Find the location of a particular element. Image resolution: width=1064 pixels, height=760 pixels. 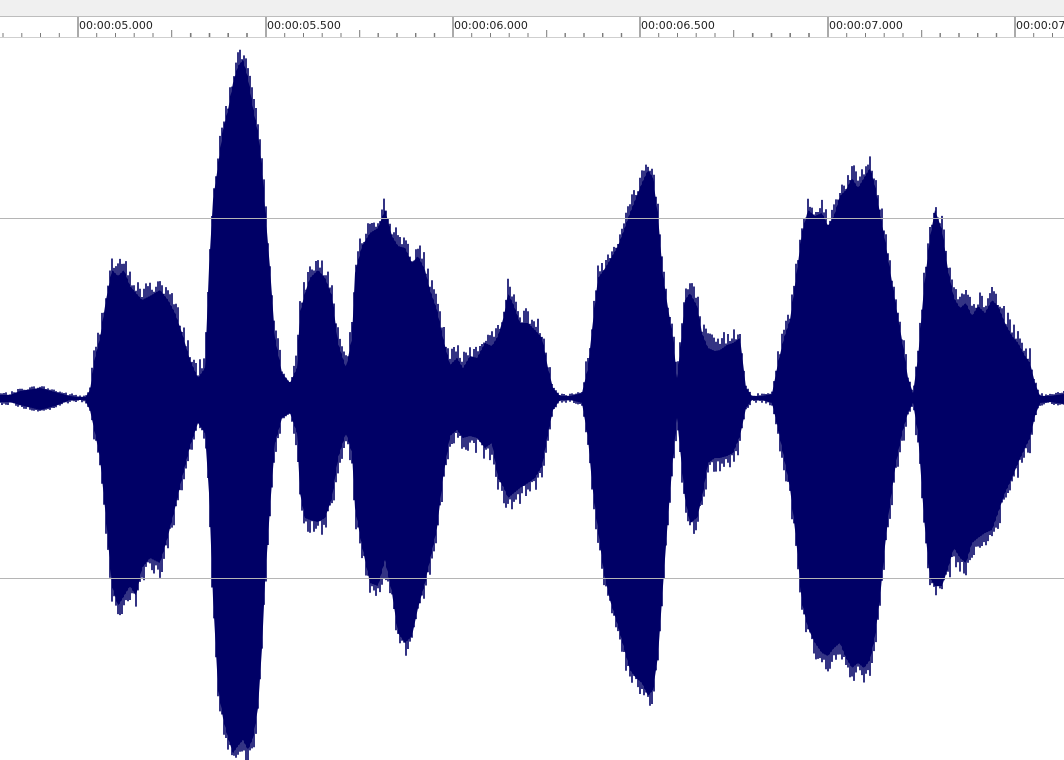

lower-guide-line is located at coordinates (532, 578).